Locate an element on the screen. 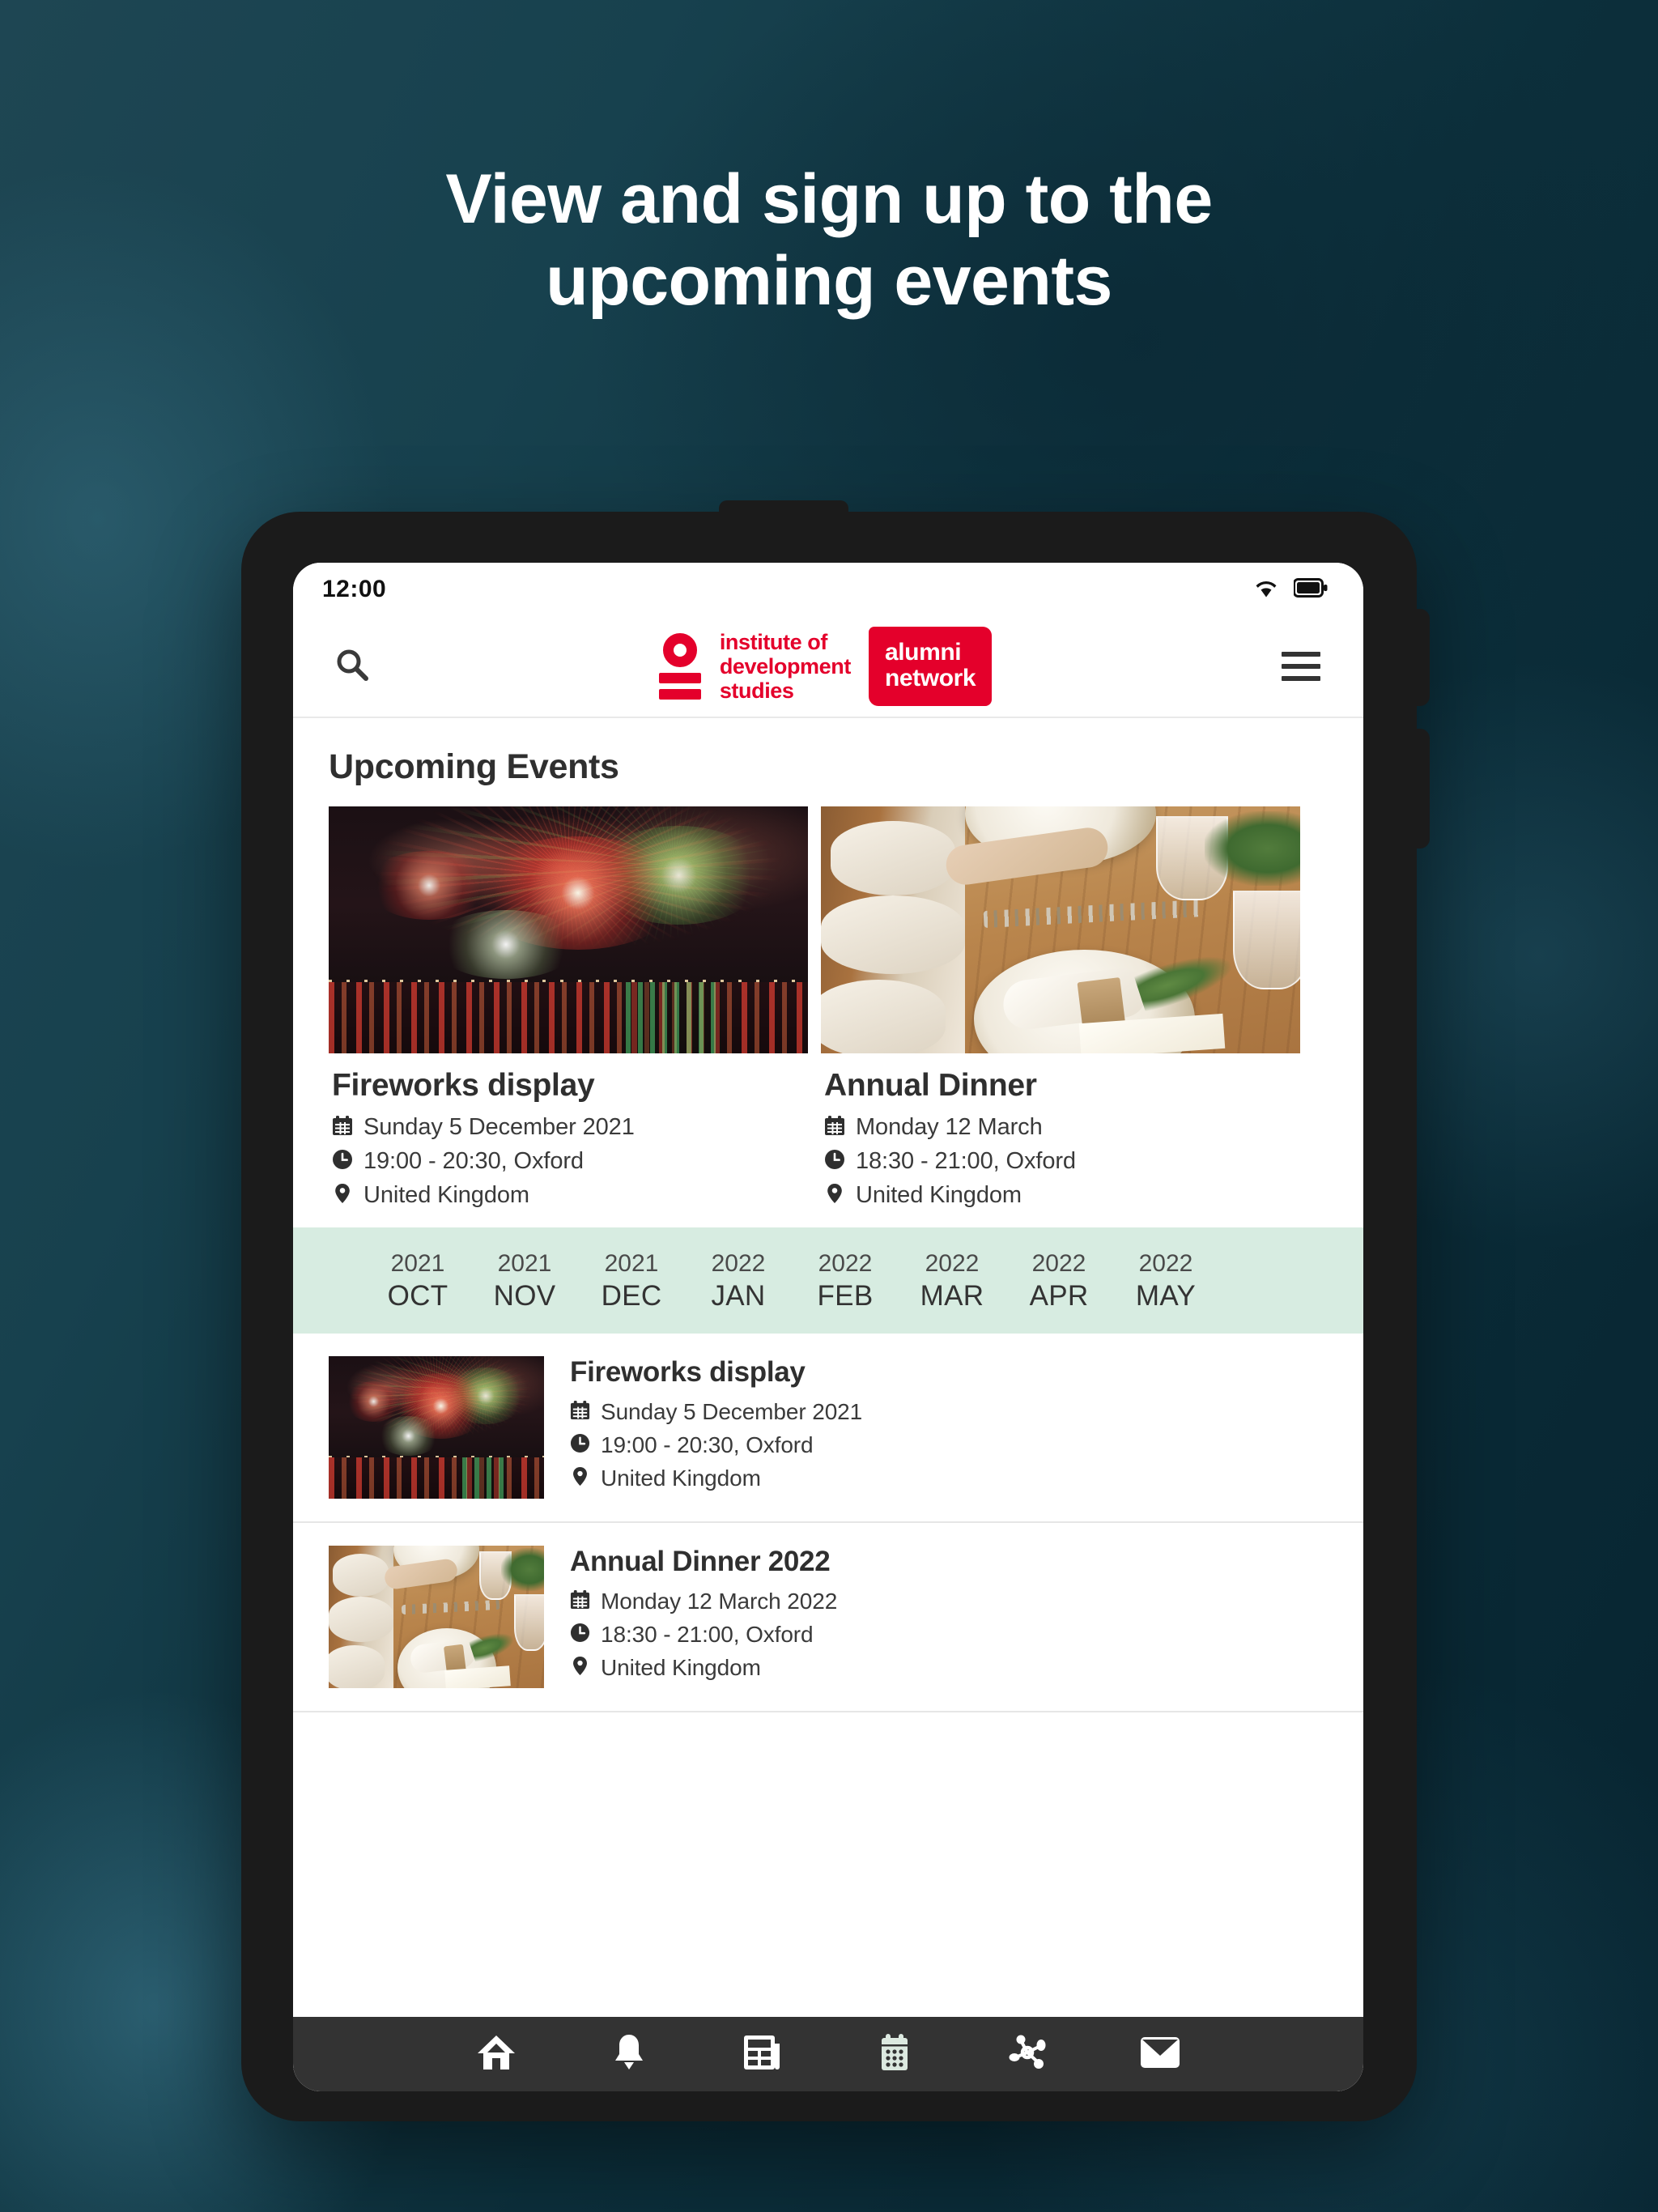 This screenshot has width=1658, height=2212. event-date-row: Monday 12 March 2022 is located at coordinates (703, 1602).